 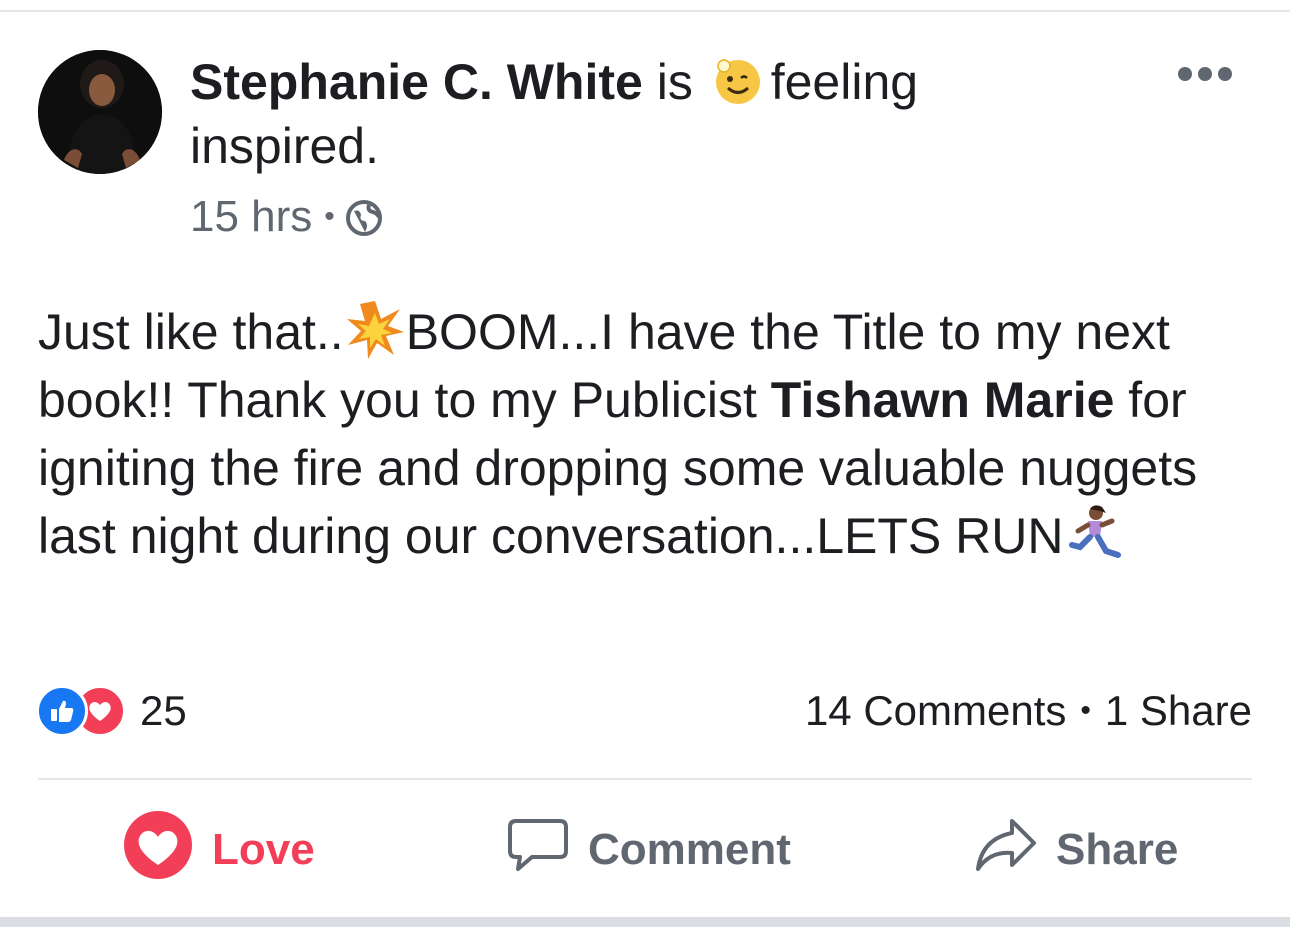 I want to click on bottom-separator, so click(x=645, y=922).